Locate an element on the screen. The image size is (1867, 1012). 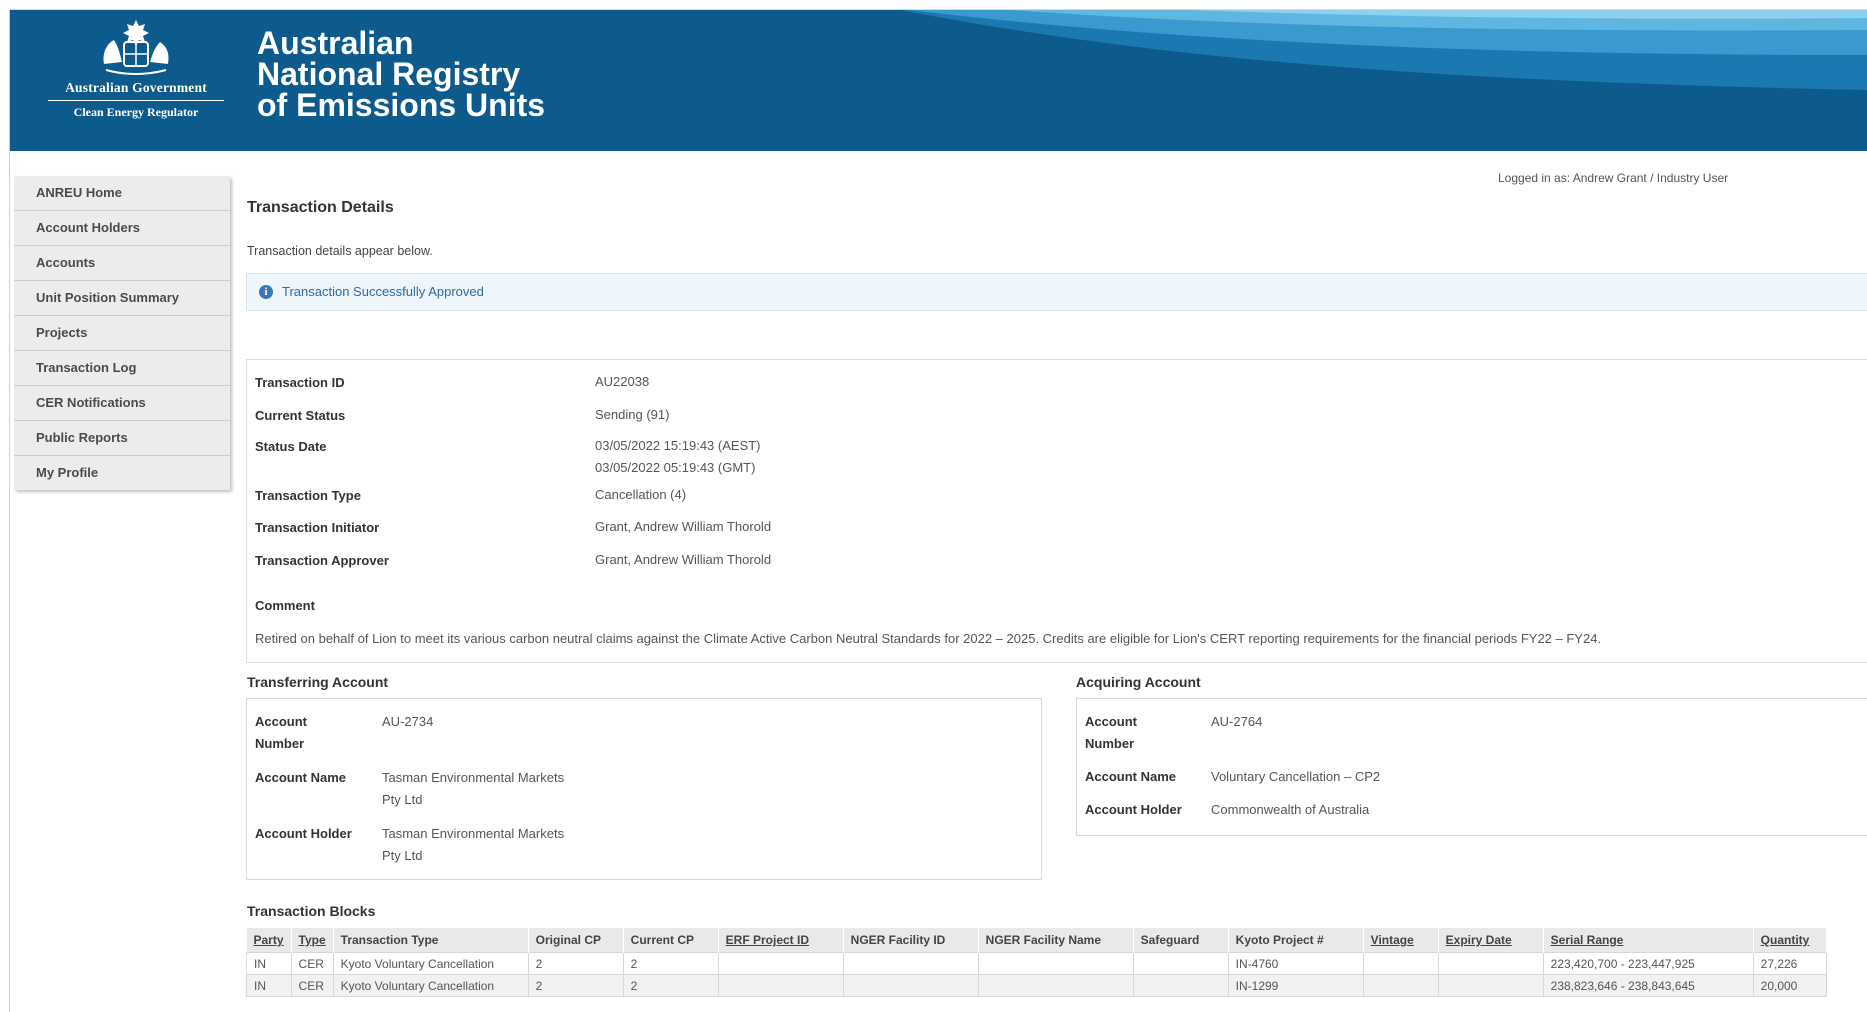
acquiring-account-holder-label: Account Holder is located at coordinates (1133, 809).